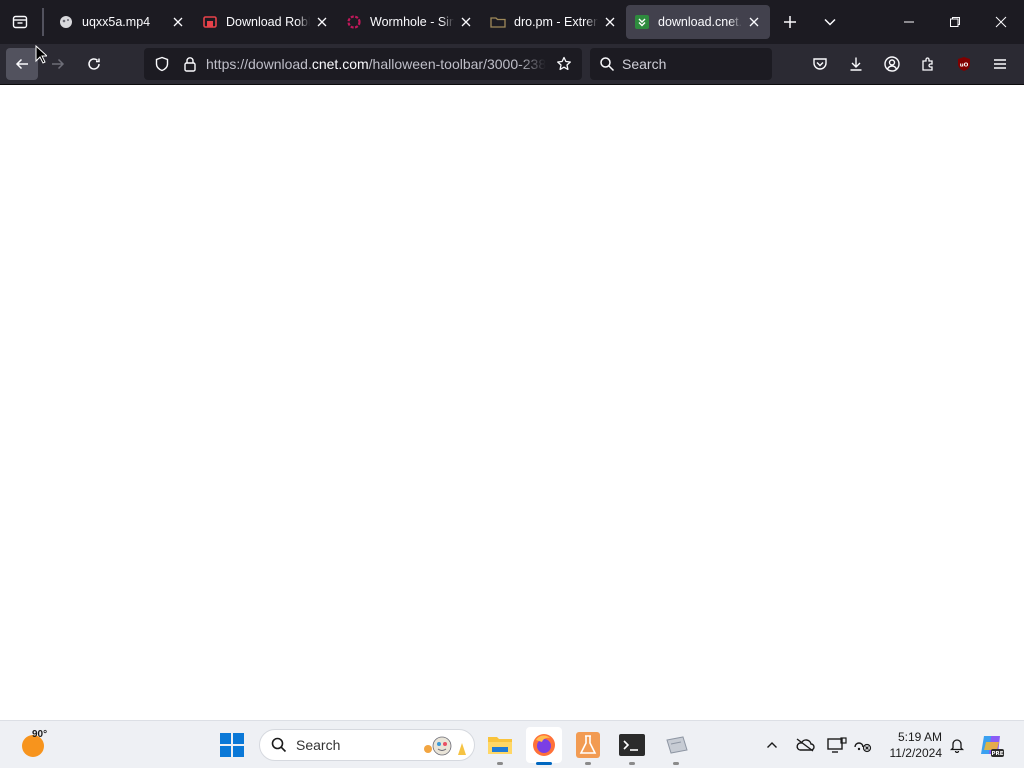 The width and height of the screenshot is (1024, 768). I want to click on taskbar-flask-app, so click(588, 746).